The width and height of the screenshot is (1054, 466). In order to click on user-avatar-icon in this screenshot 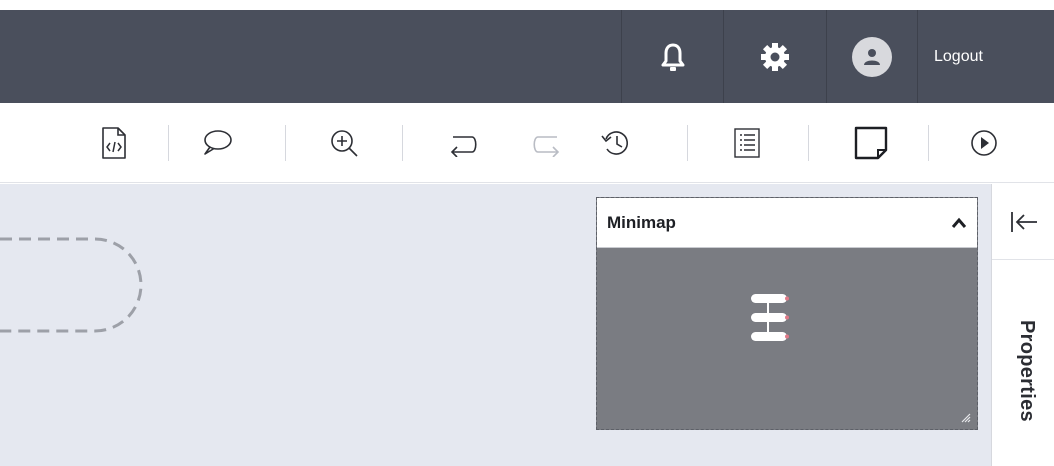, I will do `click(872, 56)`.